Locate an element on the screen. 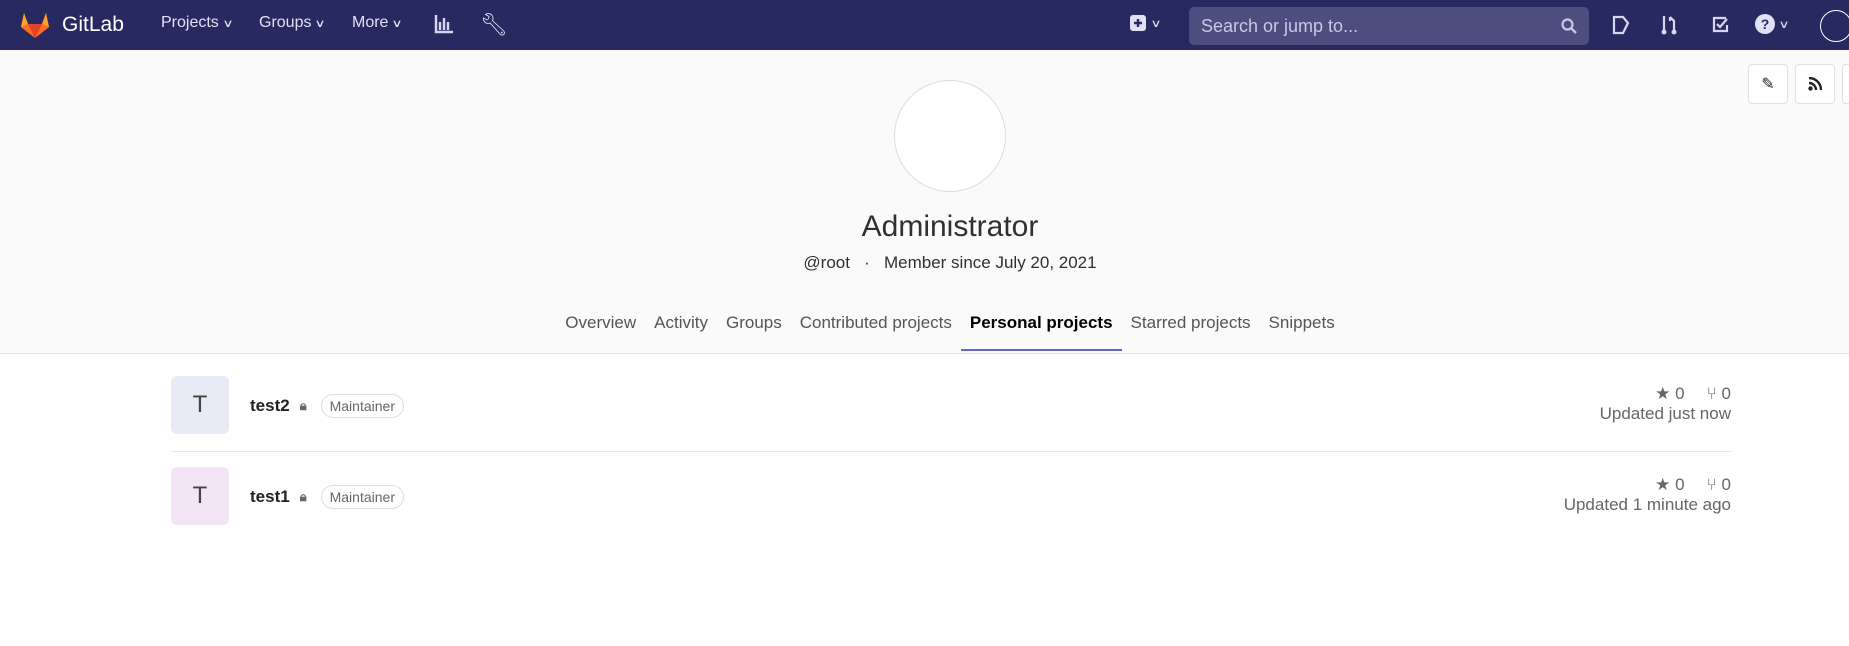  projects-menu: Projects ∨ is located at coordinates (197, 23).